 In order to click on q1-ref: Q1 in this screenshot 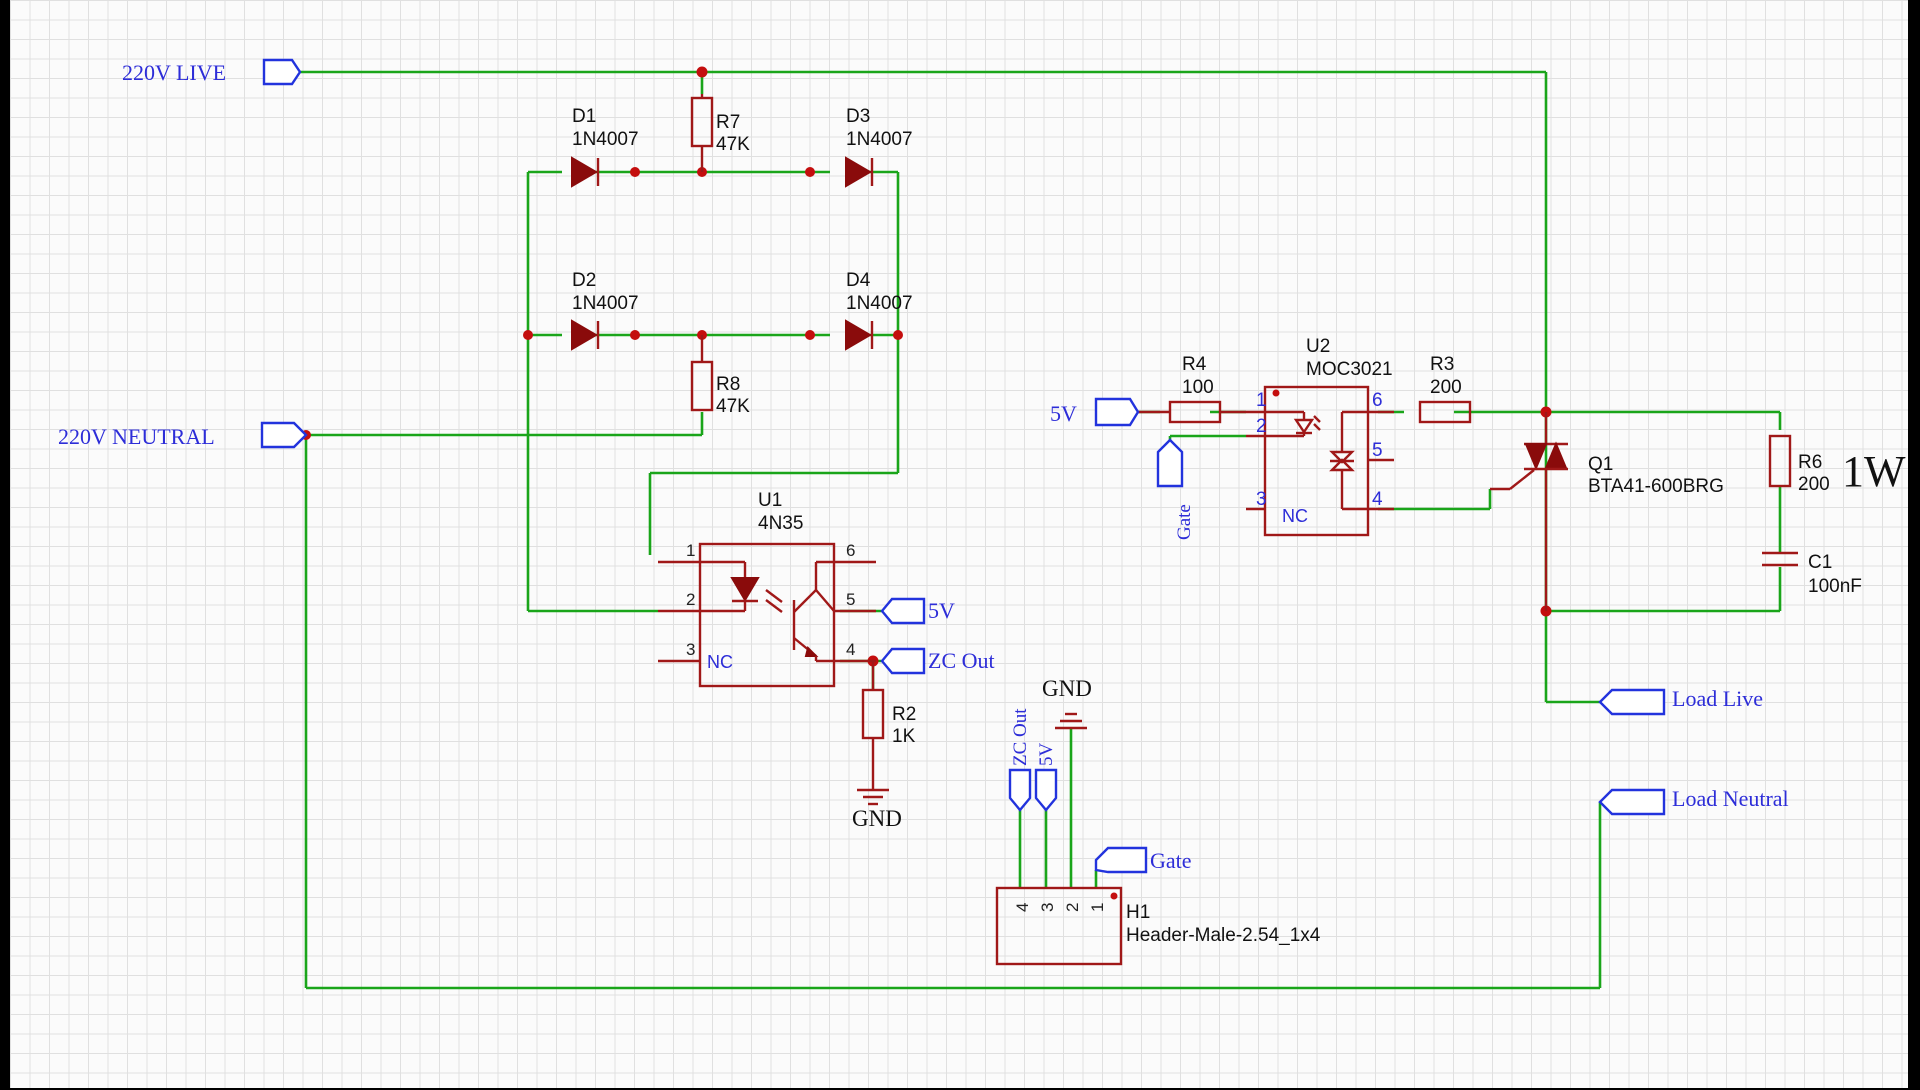, I will do `click(1600, 464)`.